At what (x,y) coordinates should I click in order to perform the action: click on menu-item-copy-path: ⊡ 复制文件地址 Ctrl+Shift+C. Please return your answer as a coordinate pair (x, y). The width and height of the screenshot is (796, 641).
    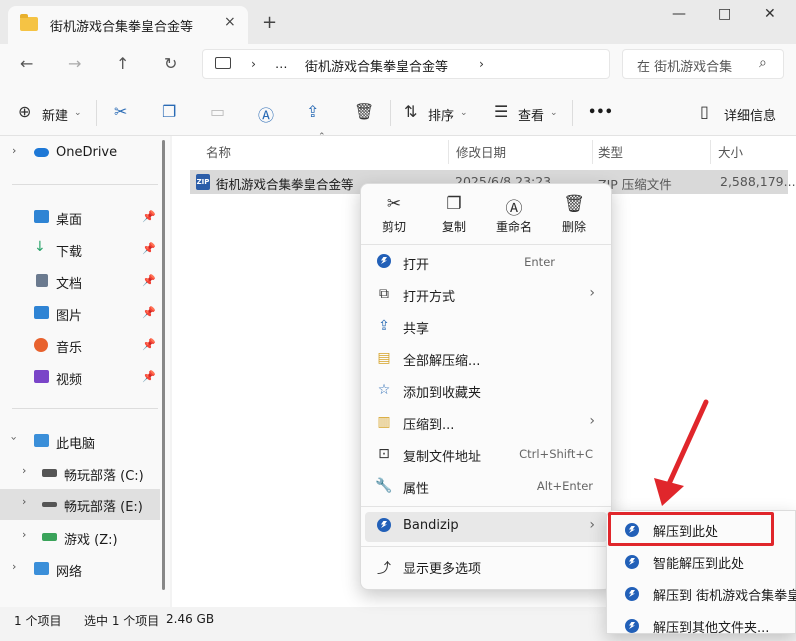
    Looking at the image, I should click on (486, 455).